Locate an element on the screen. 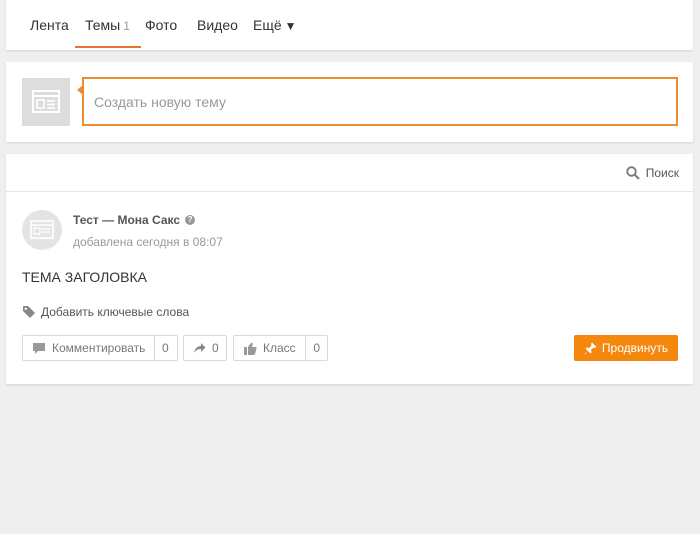 This screenshot has width=700, height=534. tab-video: Видео is located at coordinates (217, 25).